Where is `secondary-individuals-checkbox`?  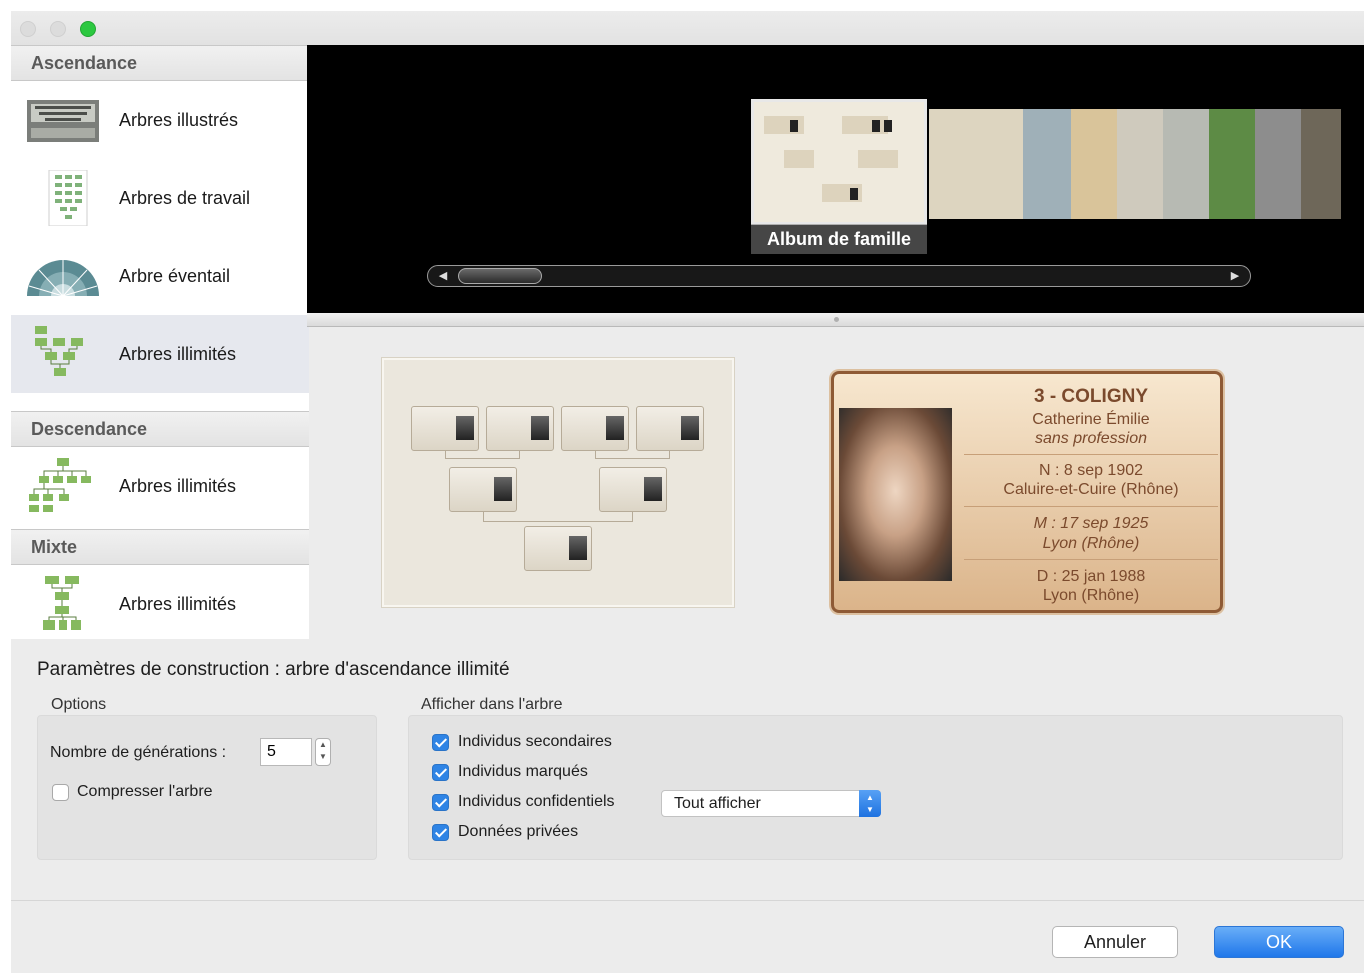
secondary-individuals-checkbox is located at coordinates (440, 742).